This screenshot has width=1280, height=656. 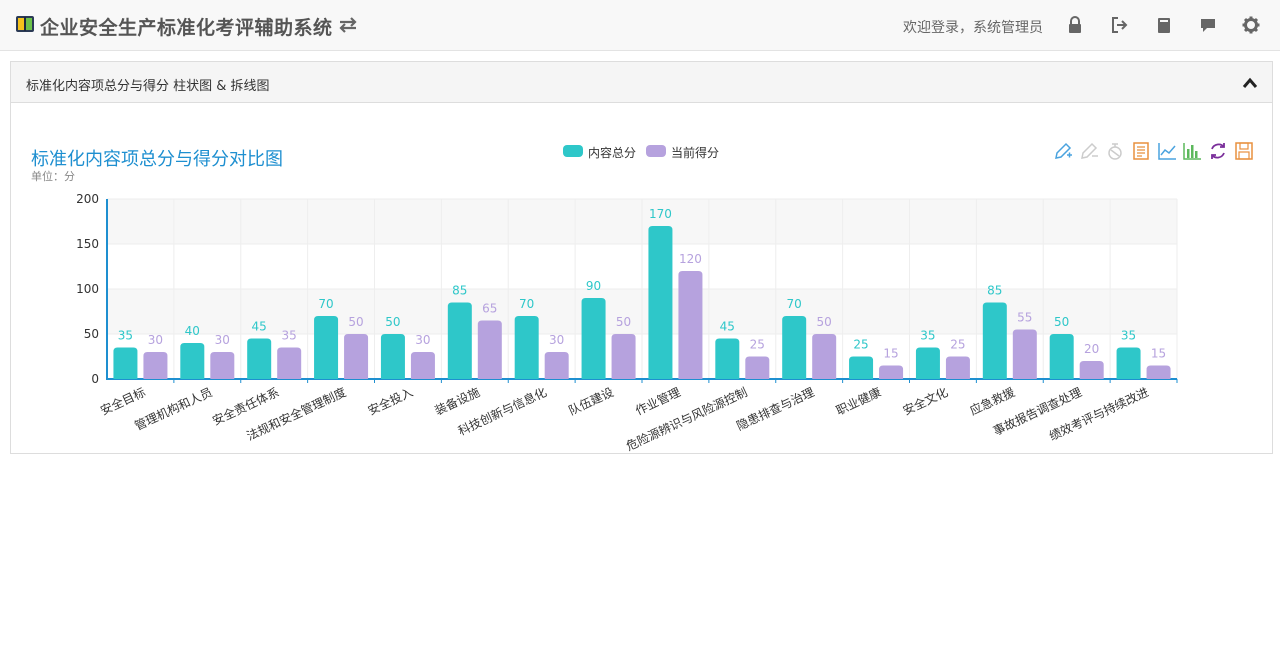 What do you see at coordinates (858, 401) in the screenshot?
I see `x-tick-label: 职业健康` at bounding box center [858, 401].